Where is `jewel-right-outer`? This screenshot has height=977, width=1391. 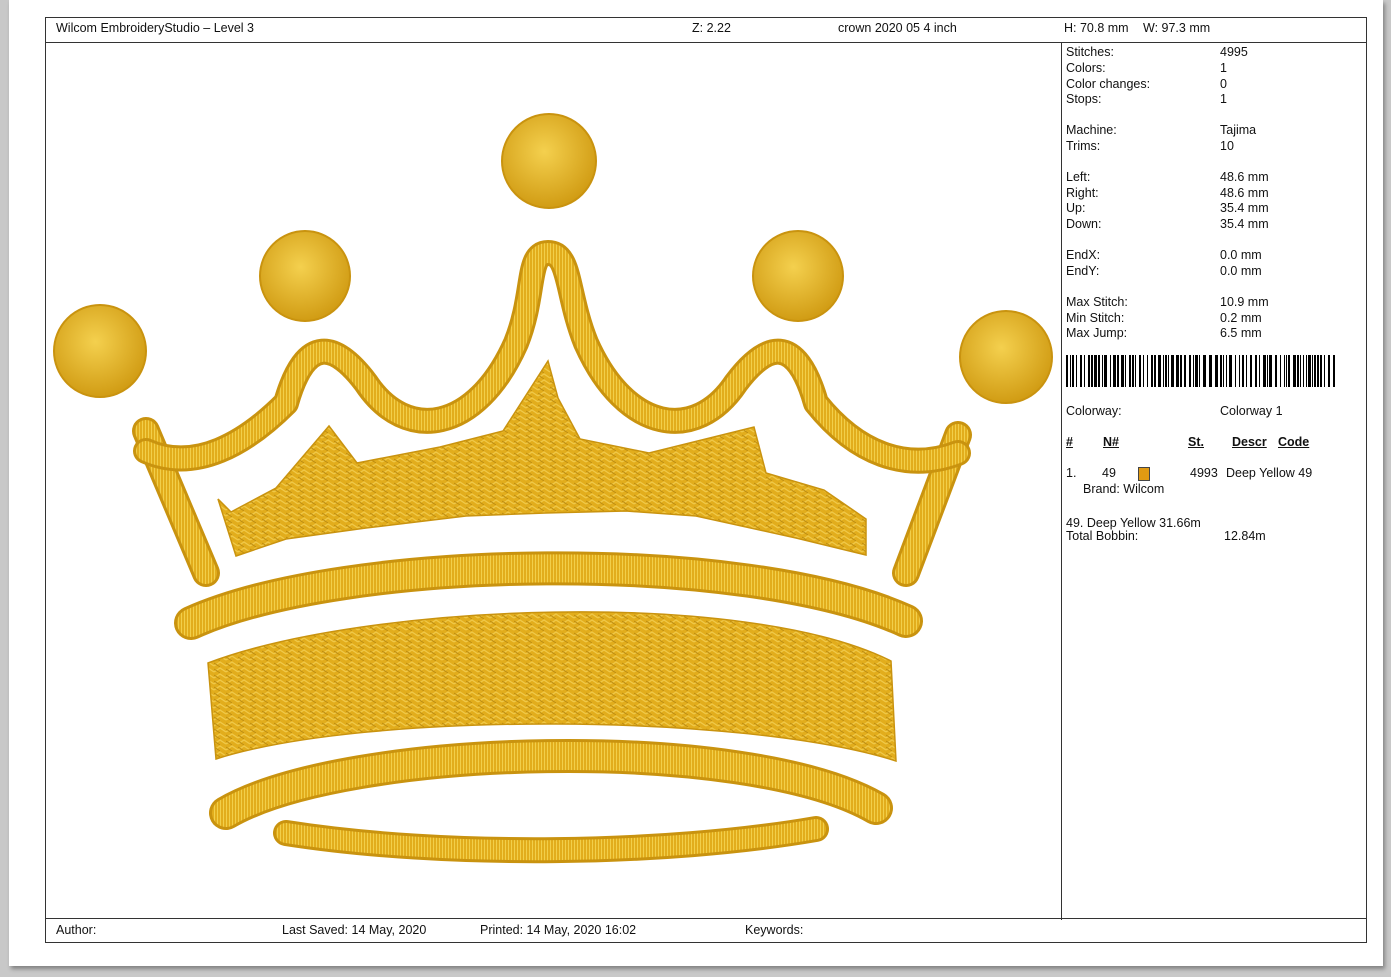 jewel-right-outer is located at coordinates (1006, 357).